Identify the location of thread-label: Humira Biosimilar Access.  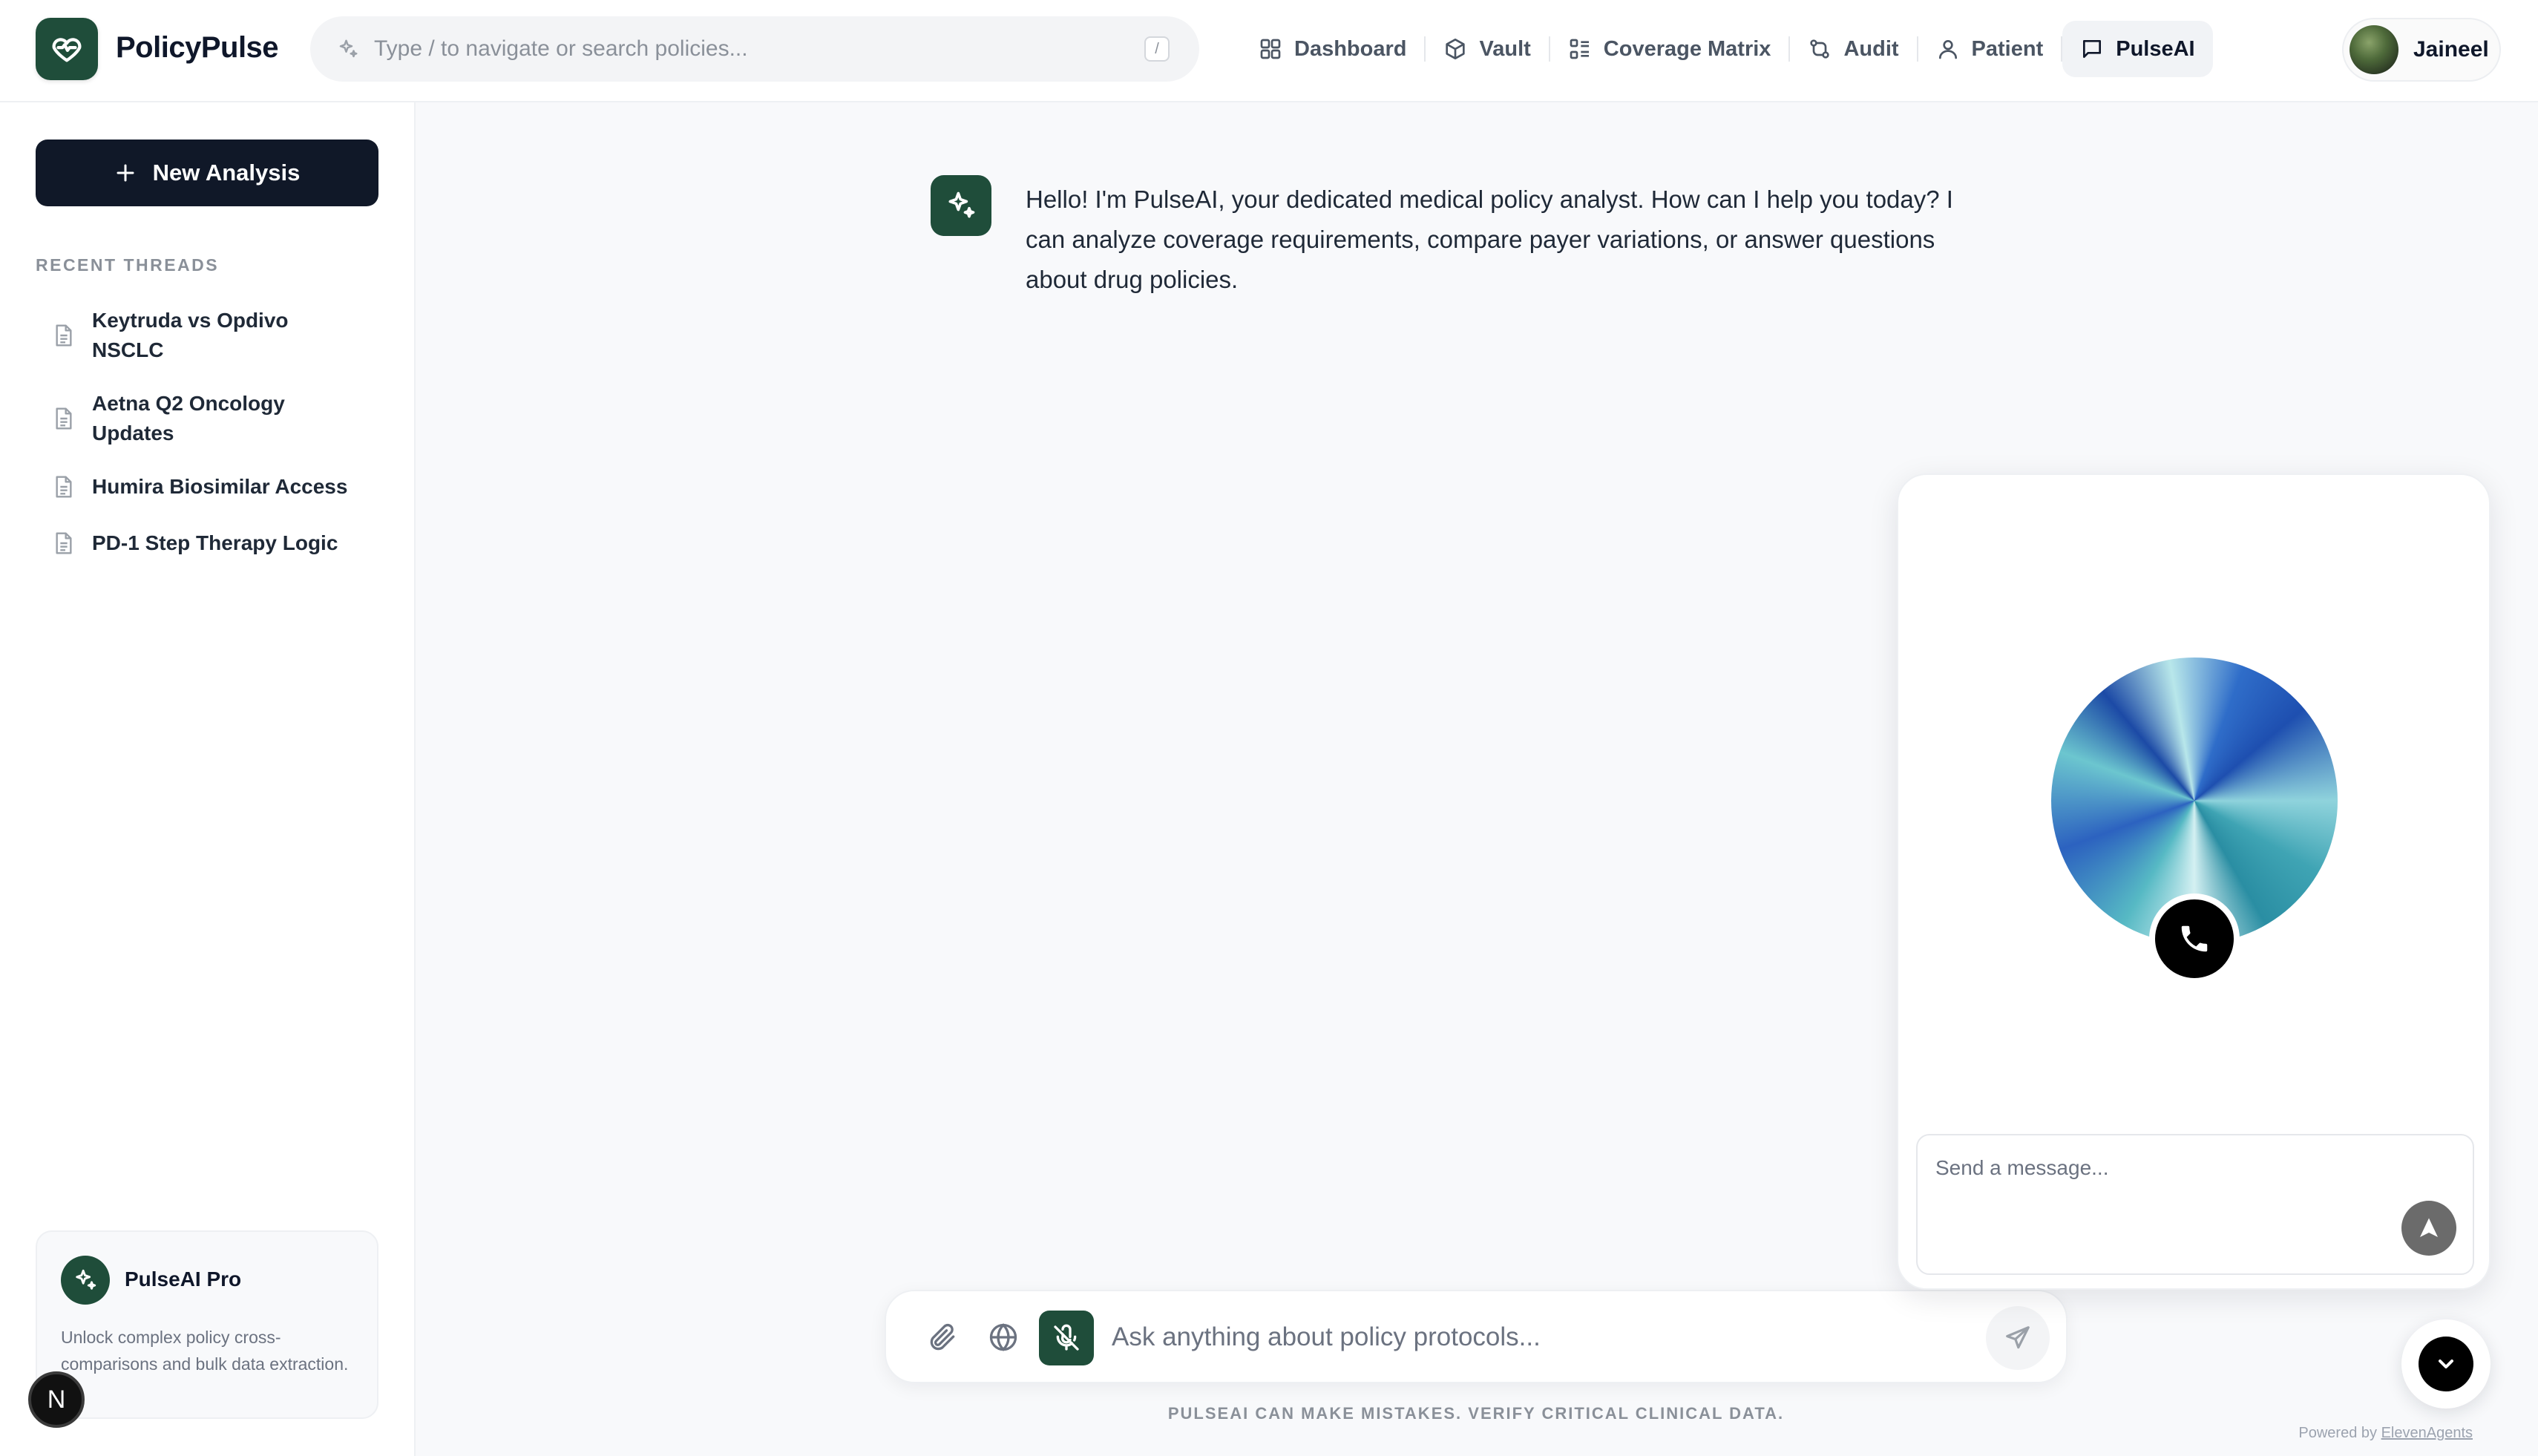
(220, 487).